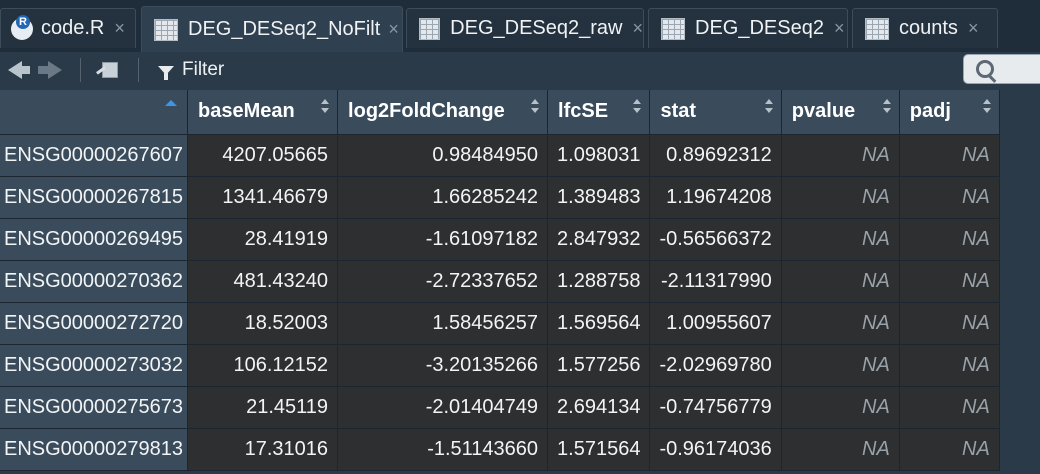 The height and width of the screenshot is (474, 1040). Describe the element at coordinates (840, 112) in the screenshot. I see `column-header-pvalue: pvalue` at that location.